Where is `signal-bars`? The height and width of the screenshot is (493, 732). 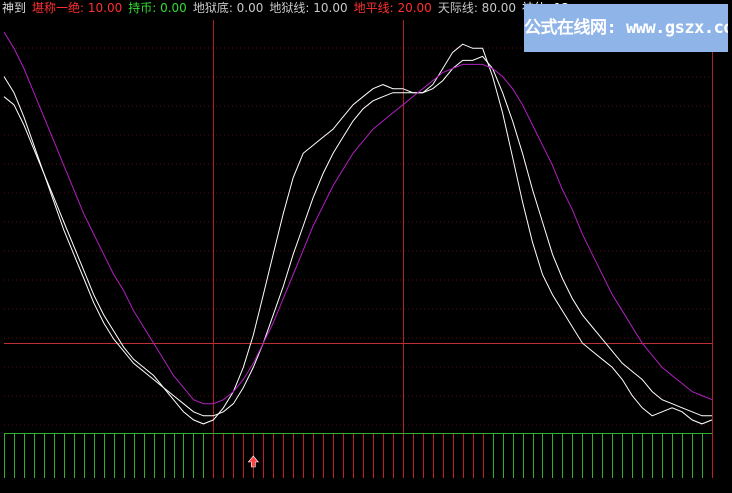
signal-bars is located at coordinates (358, 455).